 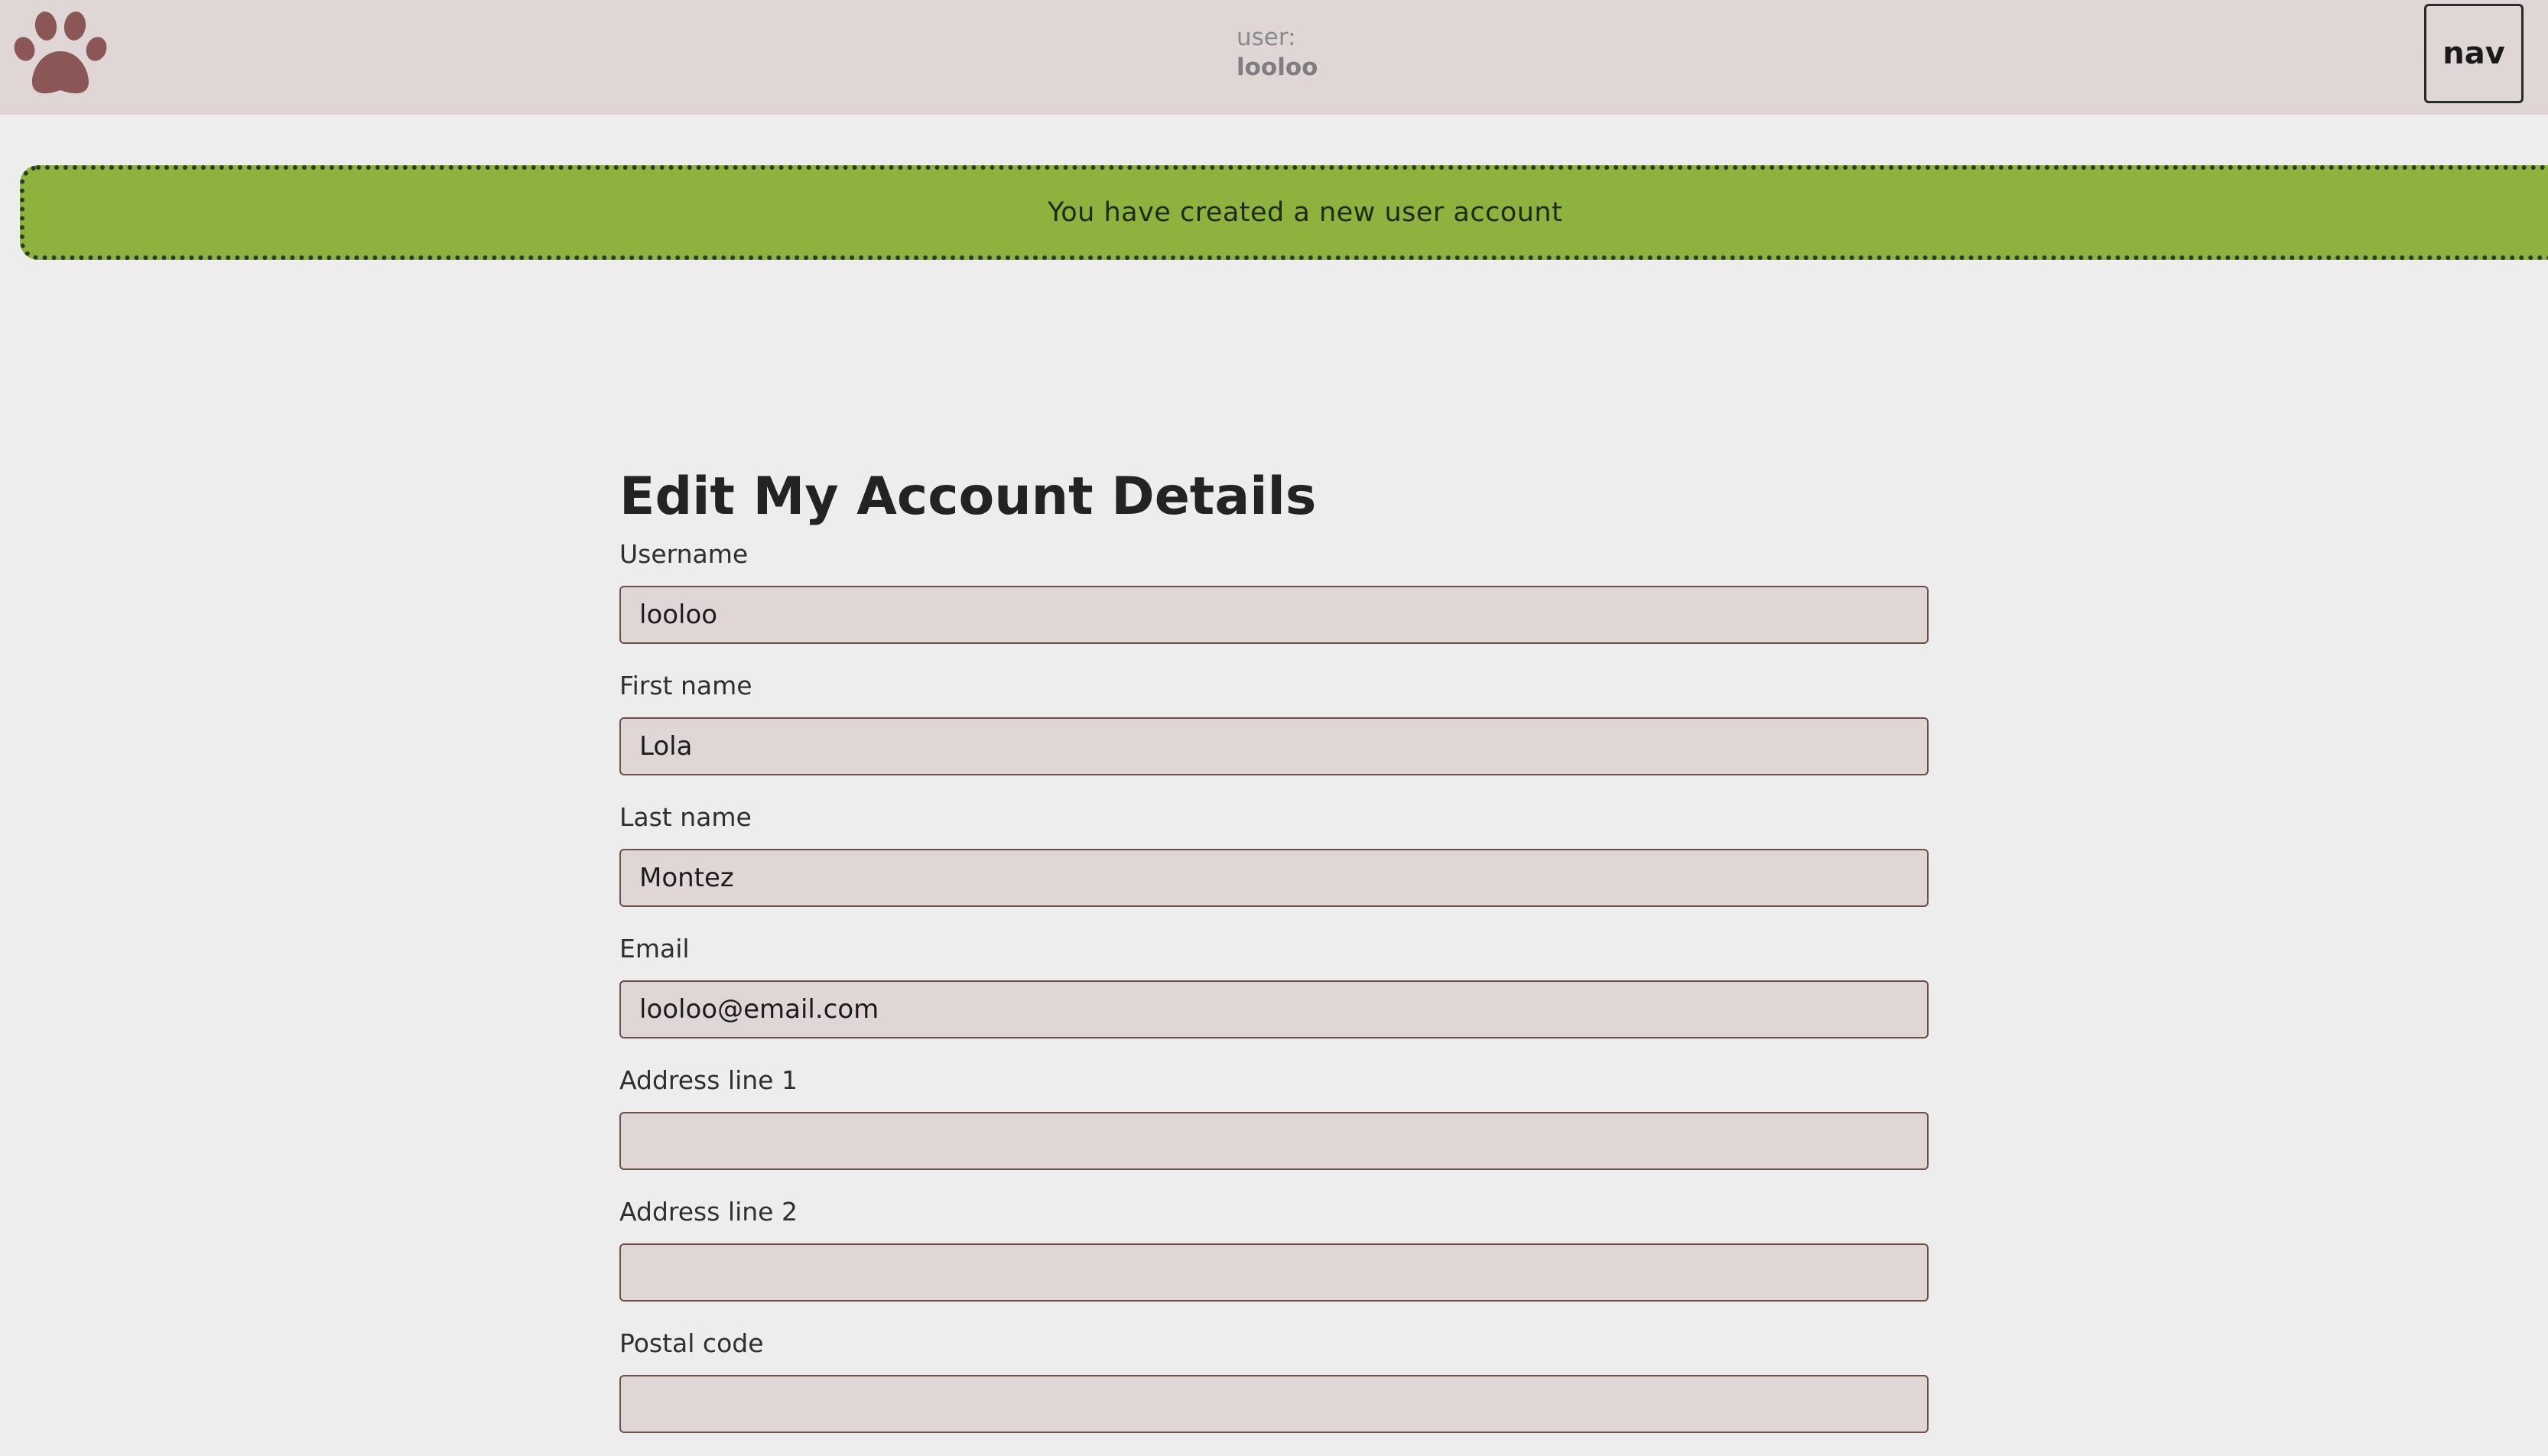 I want to click on email-group: Email, so click(x=1274, y=984).